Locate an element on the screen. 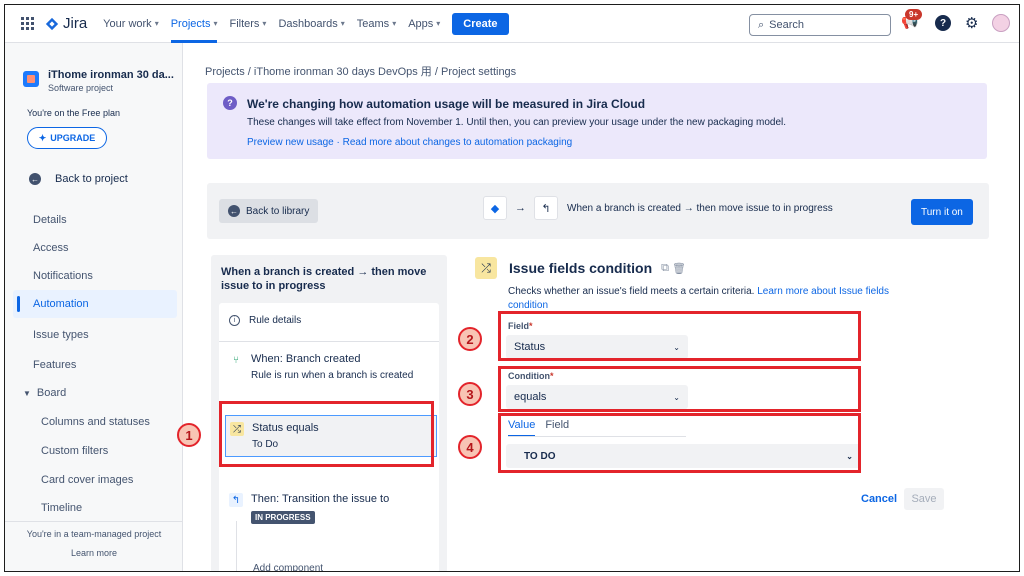 The height and width of the screenshot is (576, 1024). branch-icon: ⑂ is located at coordinates (236, 360).